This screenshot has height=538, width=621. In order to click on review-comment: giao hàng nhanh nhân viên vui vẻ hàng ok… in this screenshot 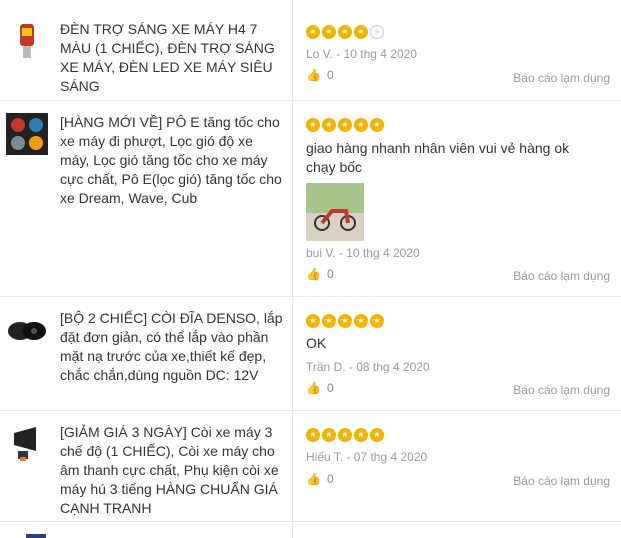, I will do `click(438, 157)`.